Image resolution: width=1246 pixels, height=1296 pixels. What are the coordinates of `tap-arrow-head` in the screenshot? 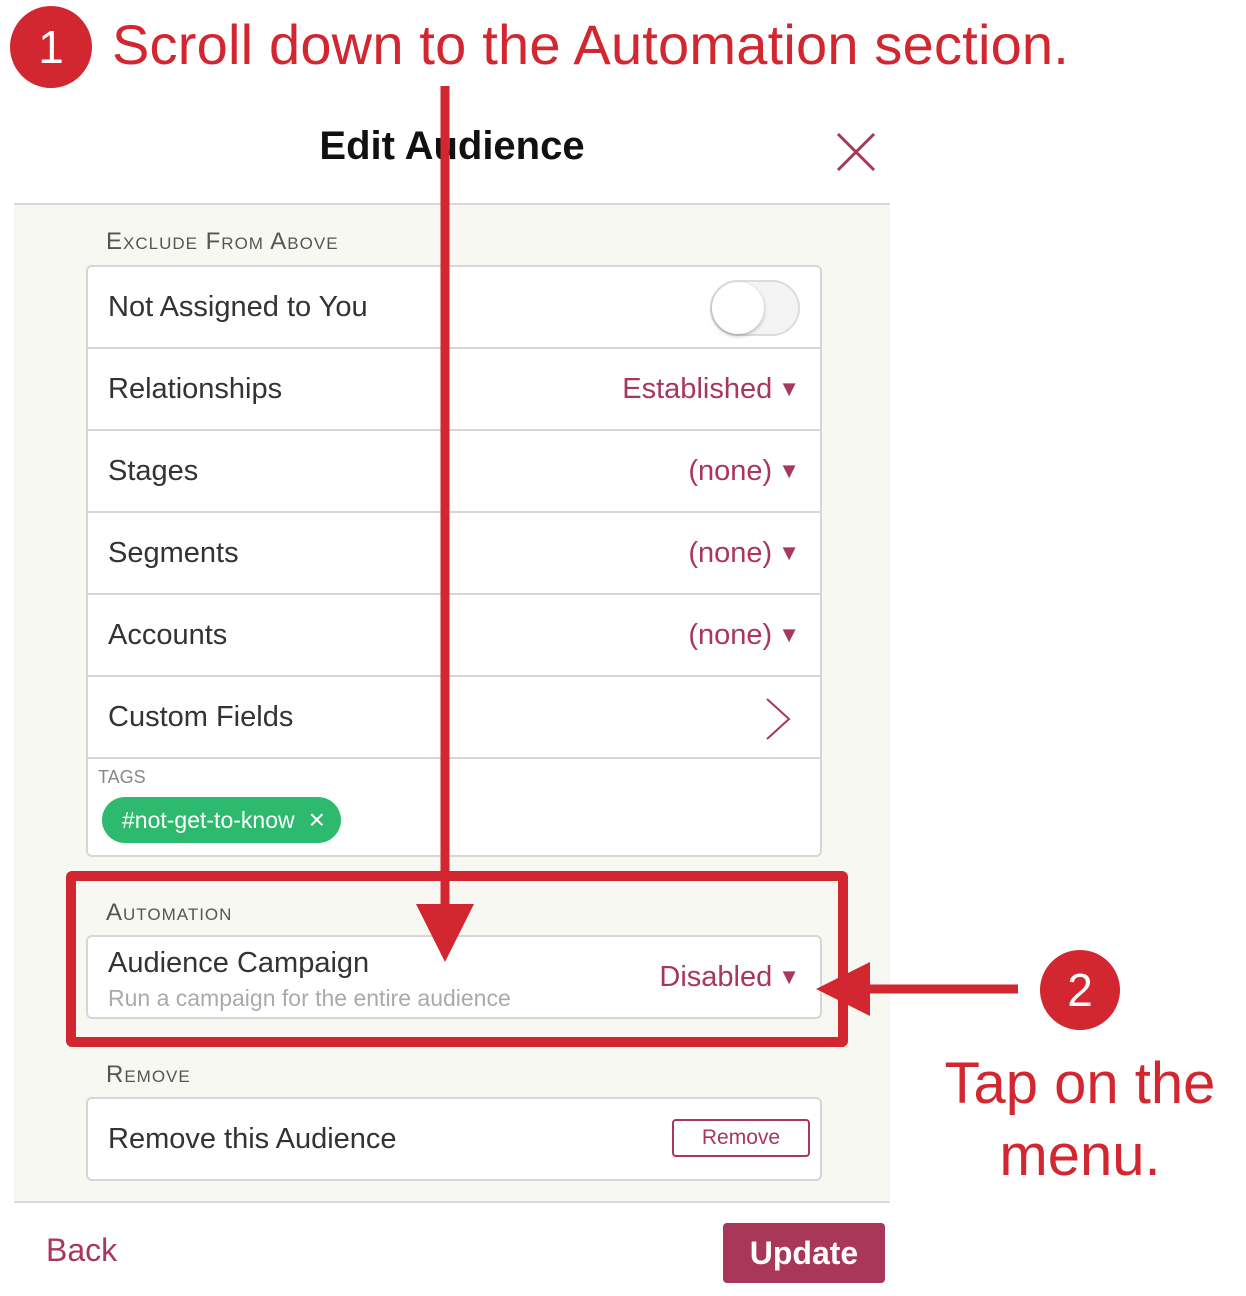 It's located at (843, 989).